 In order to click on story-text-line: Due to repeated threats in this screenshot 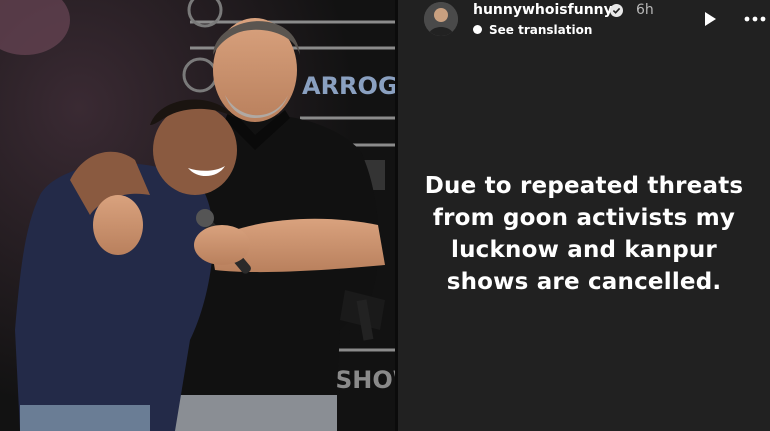, I will do `click(584, 186)`.